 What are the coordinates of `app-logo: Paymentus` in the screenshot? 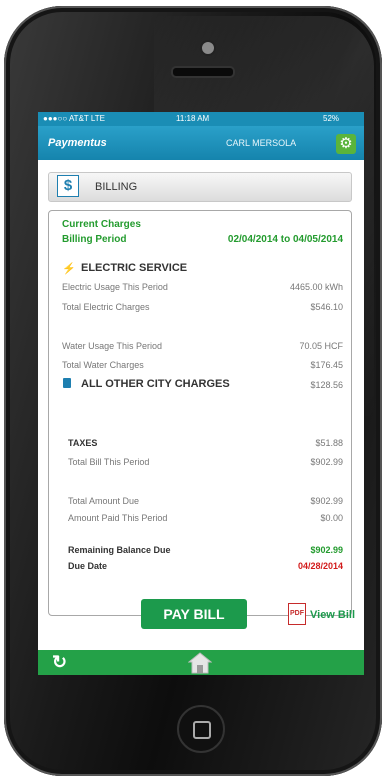 It's located at (77, 143).